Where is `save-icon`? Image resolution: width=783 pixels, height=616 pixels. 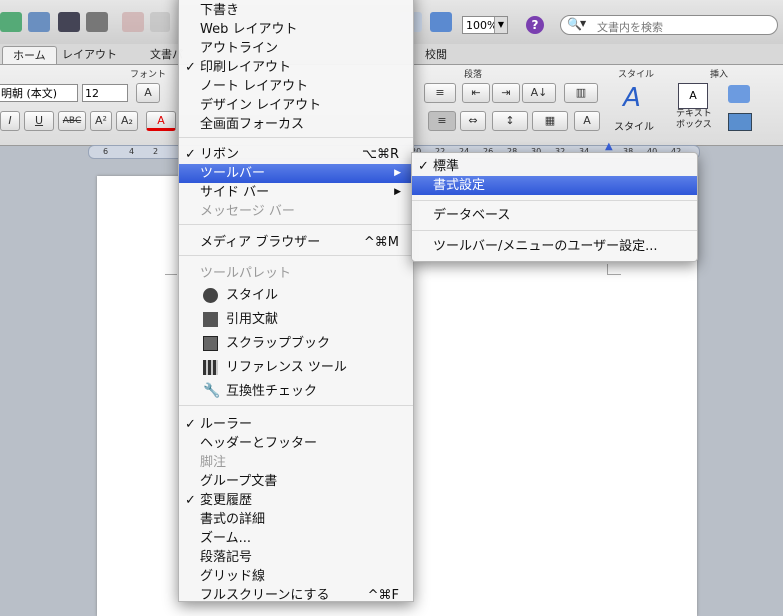
save-icon is located at coordinates (69, 22).